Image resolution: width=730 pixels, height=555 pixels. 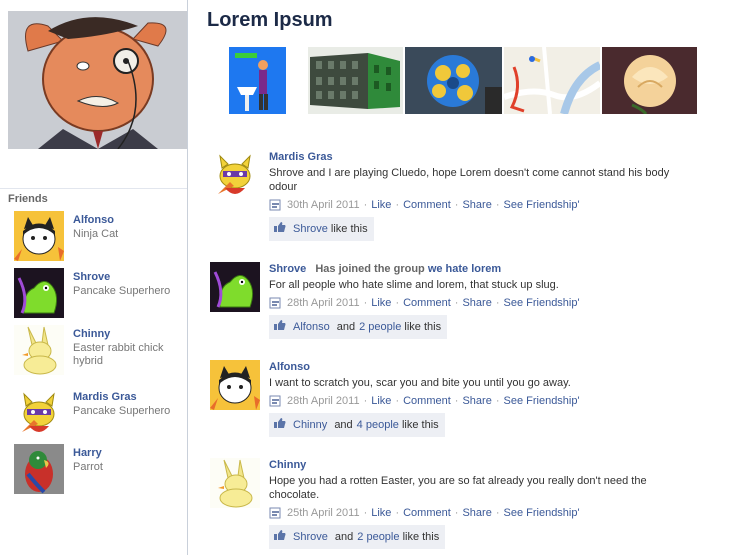 I want to click on post-author: Shrove, so click(x=287, y=269).